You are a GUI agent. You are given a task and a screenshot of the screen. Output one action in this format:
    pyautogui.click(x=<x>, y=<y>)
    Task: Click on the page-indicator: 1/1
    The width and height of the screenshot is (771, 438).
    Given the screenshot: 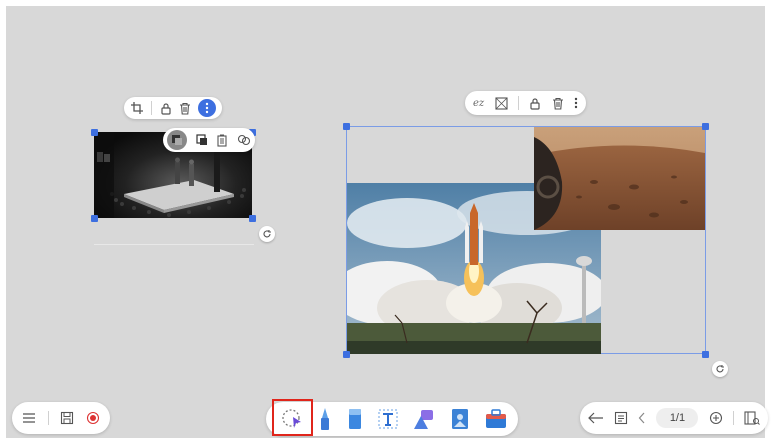 What is the action you would take?
    pyautogui.click(x=677, y=418)
    